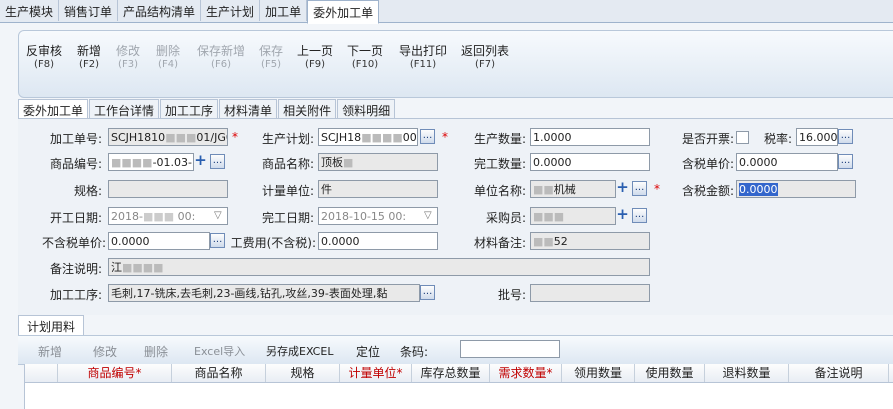 This screenshot has width=893, height=409. What do you see at coordinates (796, 189) in the screenshot?
I see `taxed-amount-field: 0.0000` at bounding box center [796, 189].